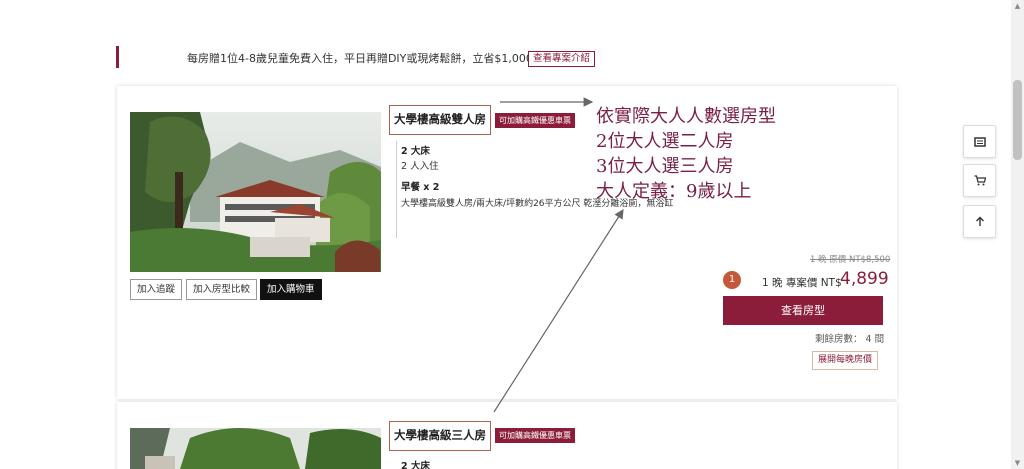  Describe the element at coordinates (360, 58) in the screenshot. I see `promo-text: 每房贈1位4-8歲兒童免費入住，平日再贈DIY或現烤鬆餅，立省$1,000` at that location.